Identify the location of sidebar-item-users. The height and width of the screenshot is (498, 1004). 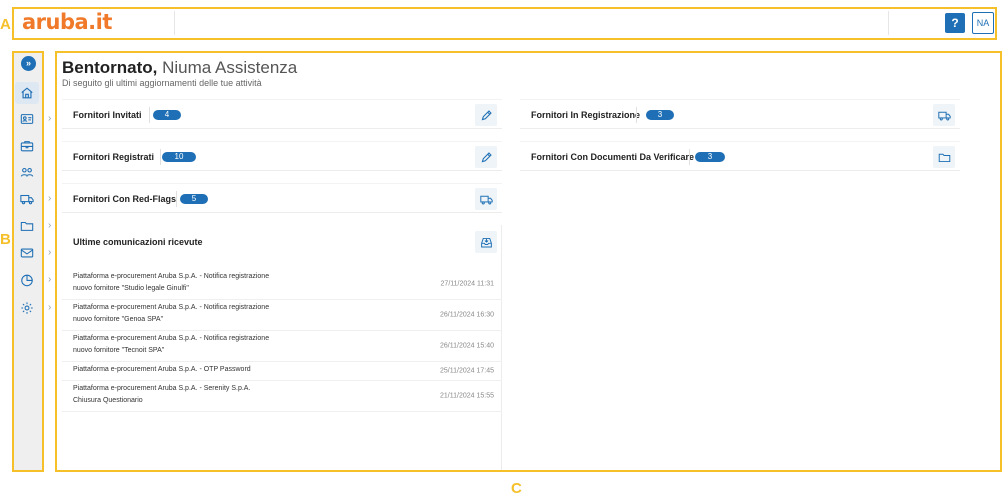
(27, 172).